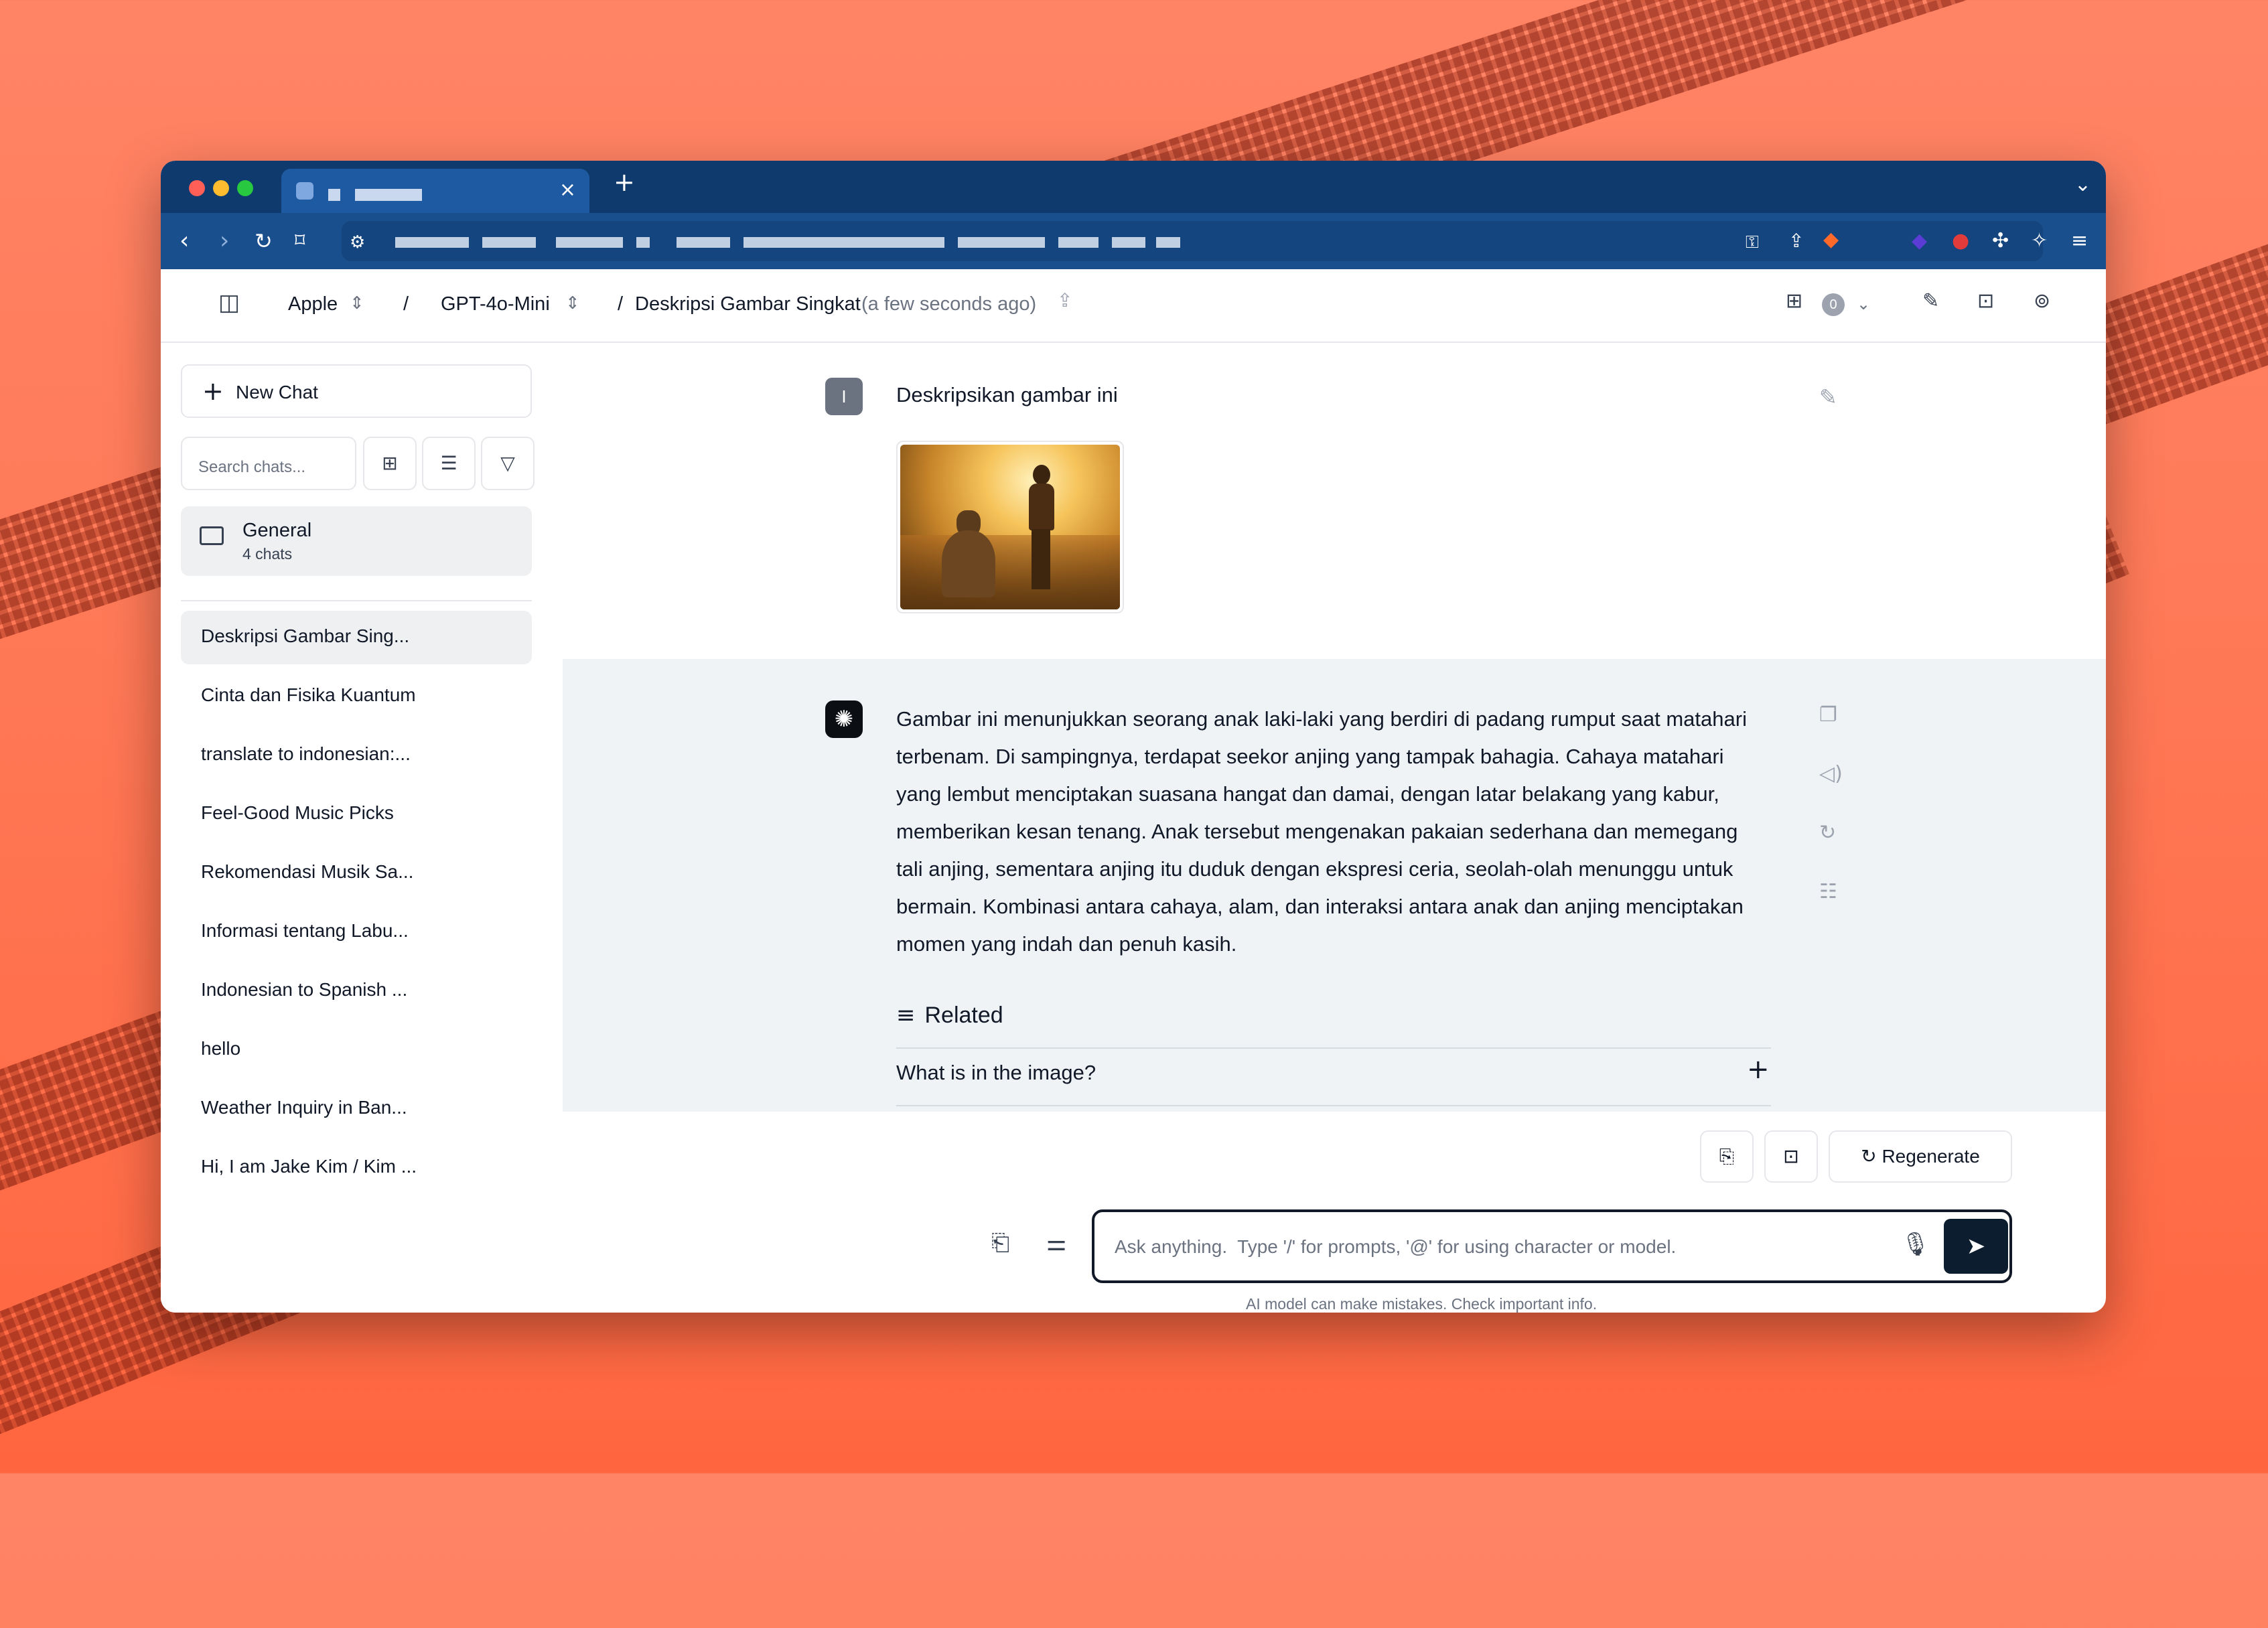 Image resolution: width=2268 pixels, height=1628 pixels. What do you see at coordinates (357, 303) in the screenshot?
I see `workspace-chevron-icon: ⇕` at bounding box center [357, 303].